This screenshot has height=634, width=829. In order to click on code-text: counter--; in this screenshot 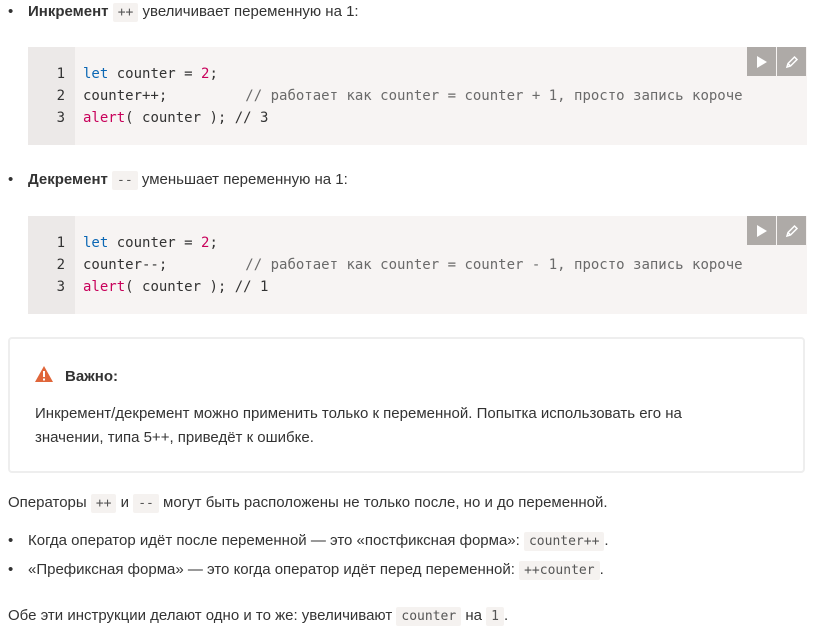, I will do `click(125, 265)`.